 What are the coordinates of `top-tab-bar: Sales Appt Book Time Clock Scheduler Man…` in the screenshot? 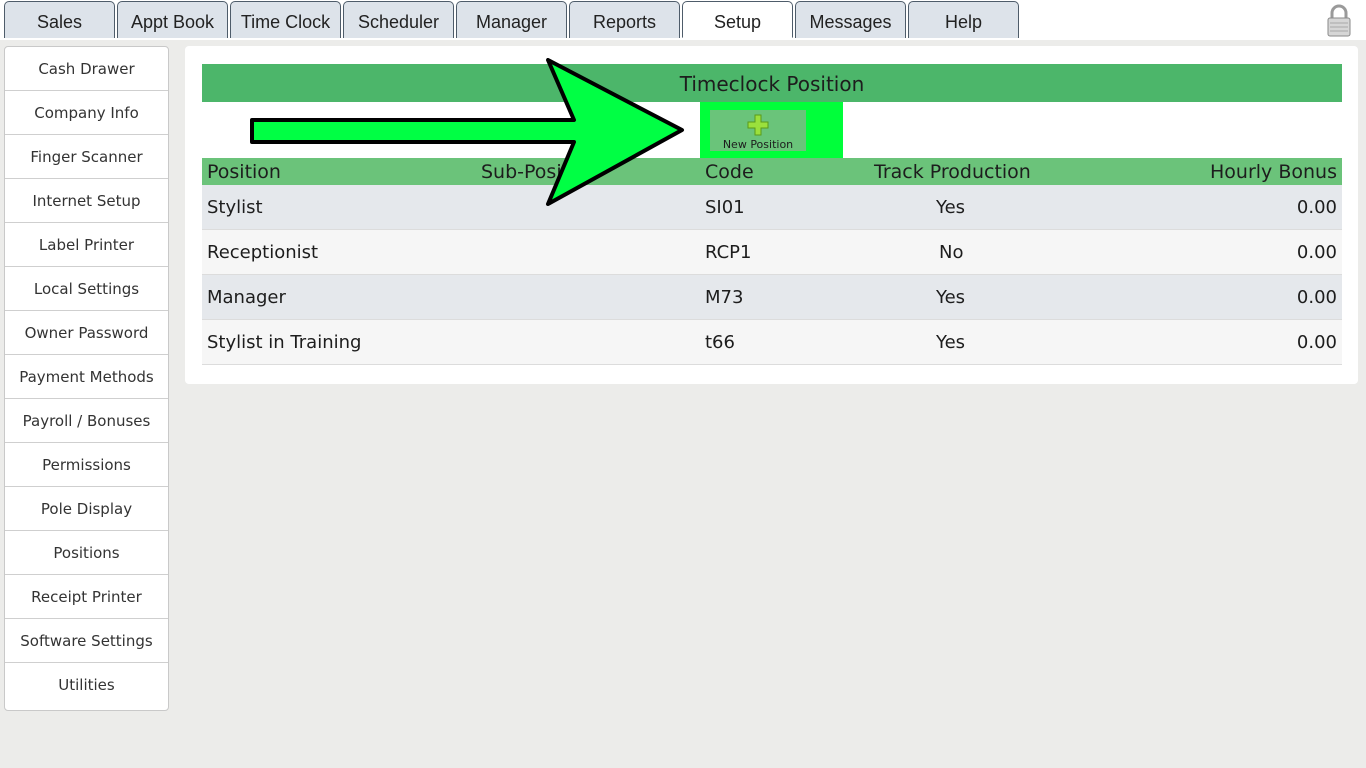 It's located at (683, 20).